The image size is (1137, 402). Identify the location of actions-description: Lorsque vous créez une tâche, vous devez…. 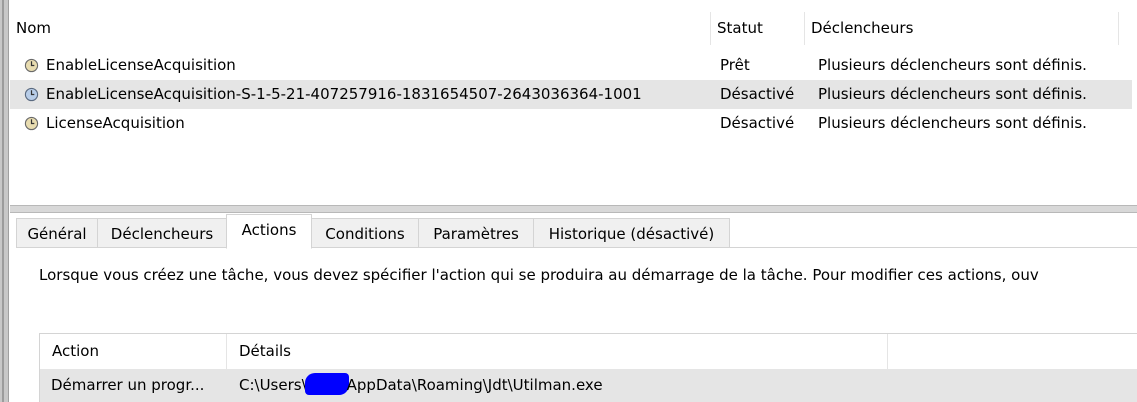
(539, 275).